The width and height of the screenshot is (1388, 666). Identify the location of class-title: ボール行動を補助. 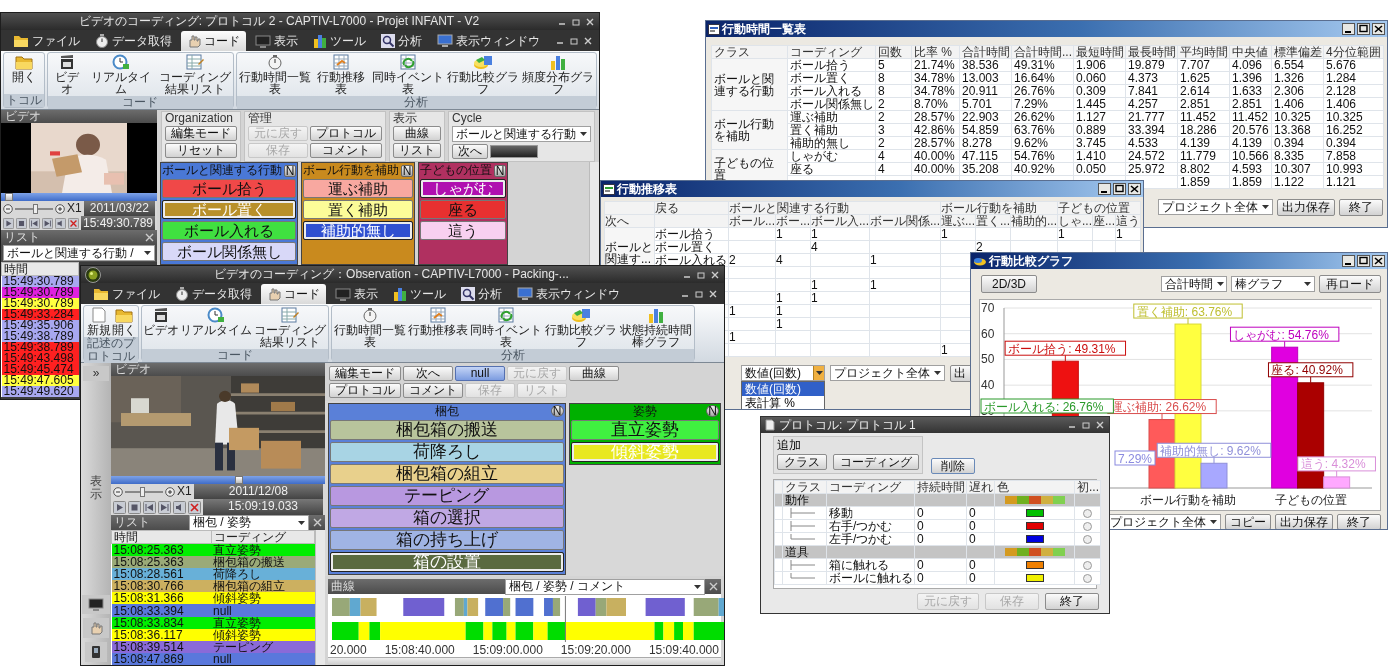
(351, 170).